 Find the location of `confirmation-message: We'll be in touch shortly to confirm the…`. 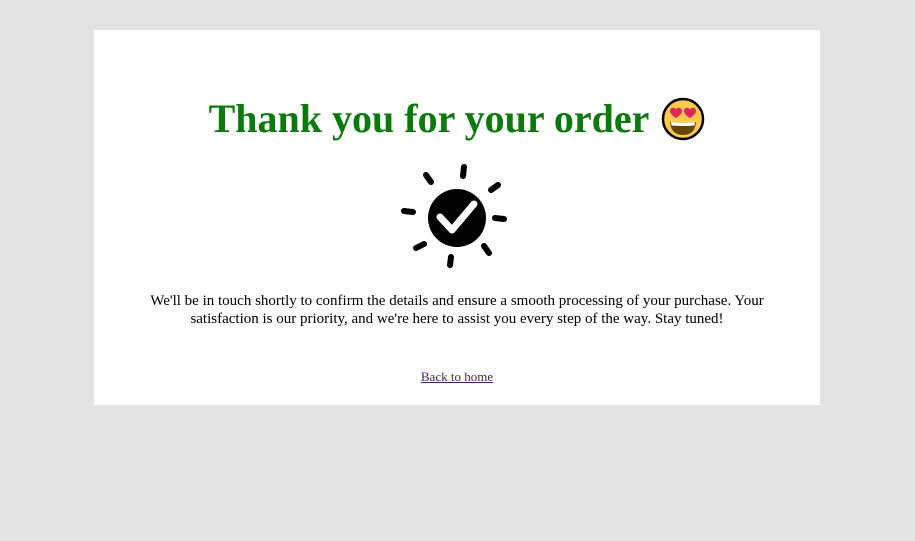

confirmation-message: We'll be in touch shortly to confirm the… is located at coordinates (457, 310).